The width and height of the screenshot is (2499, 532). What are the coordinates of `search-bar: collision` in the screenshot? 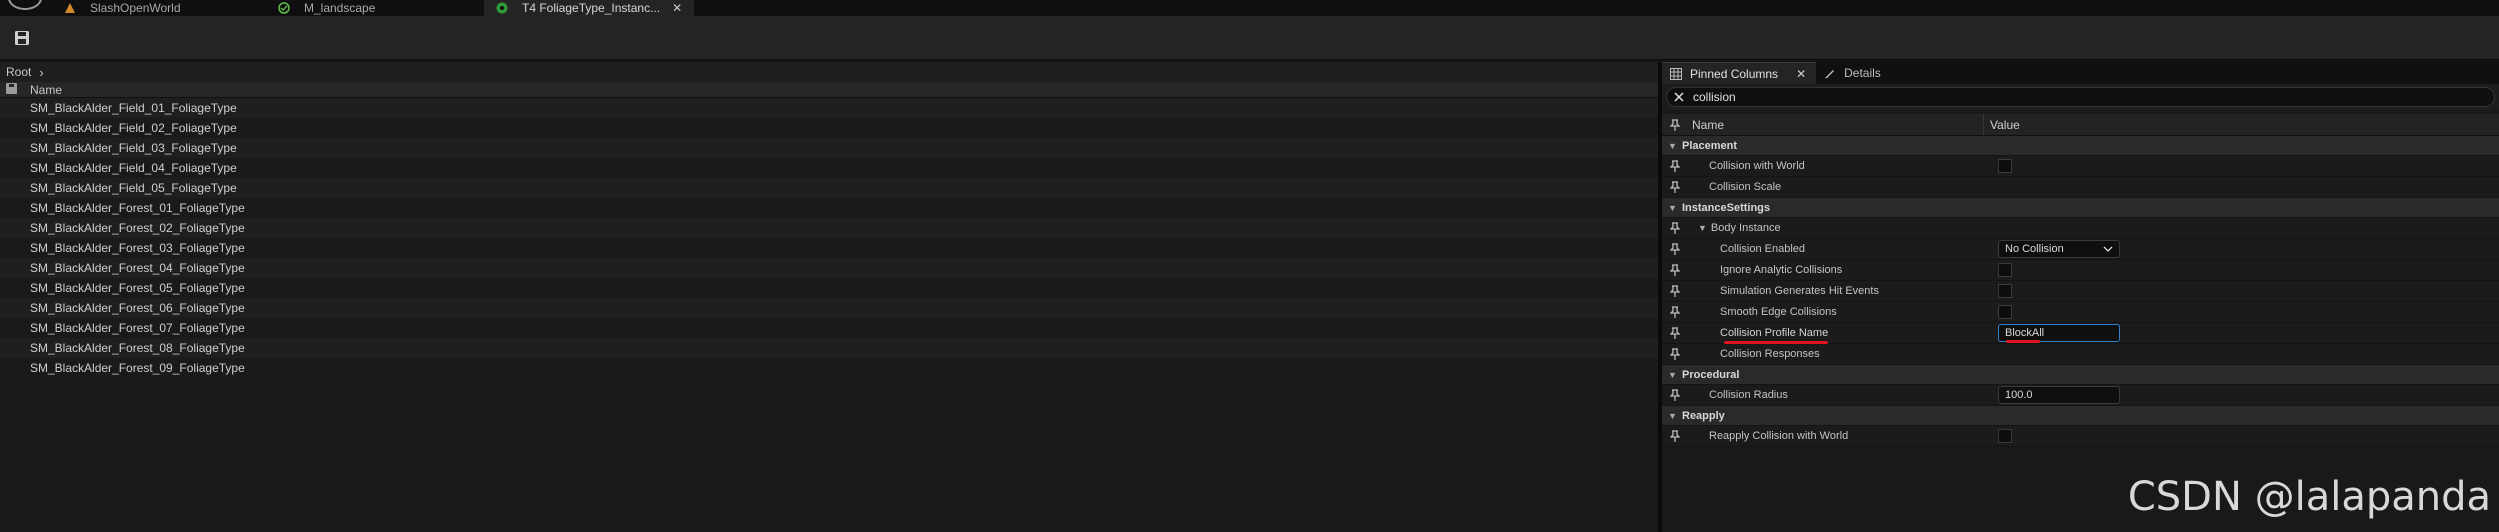 It's located at (2080, 97).